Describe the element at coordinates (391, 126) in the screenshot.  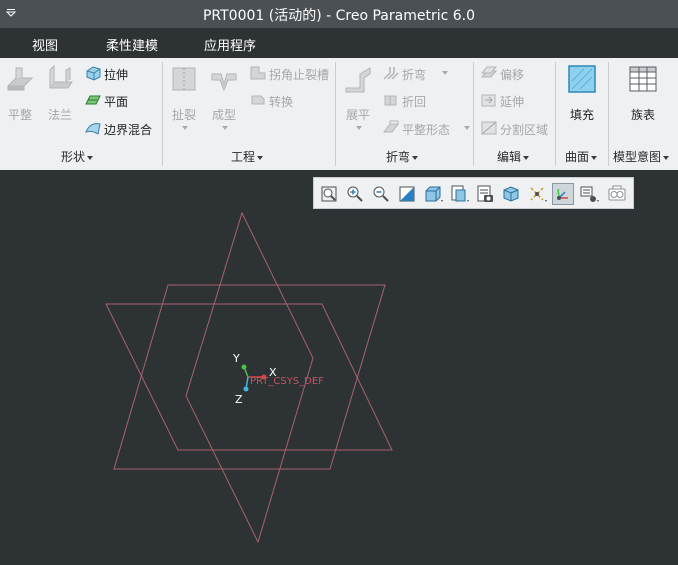
I see `flat-pattern-icon` at that location.